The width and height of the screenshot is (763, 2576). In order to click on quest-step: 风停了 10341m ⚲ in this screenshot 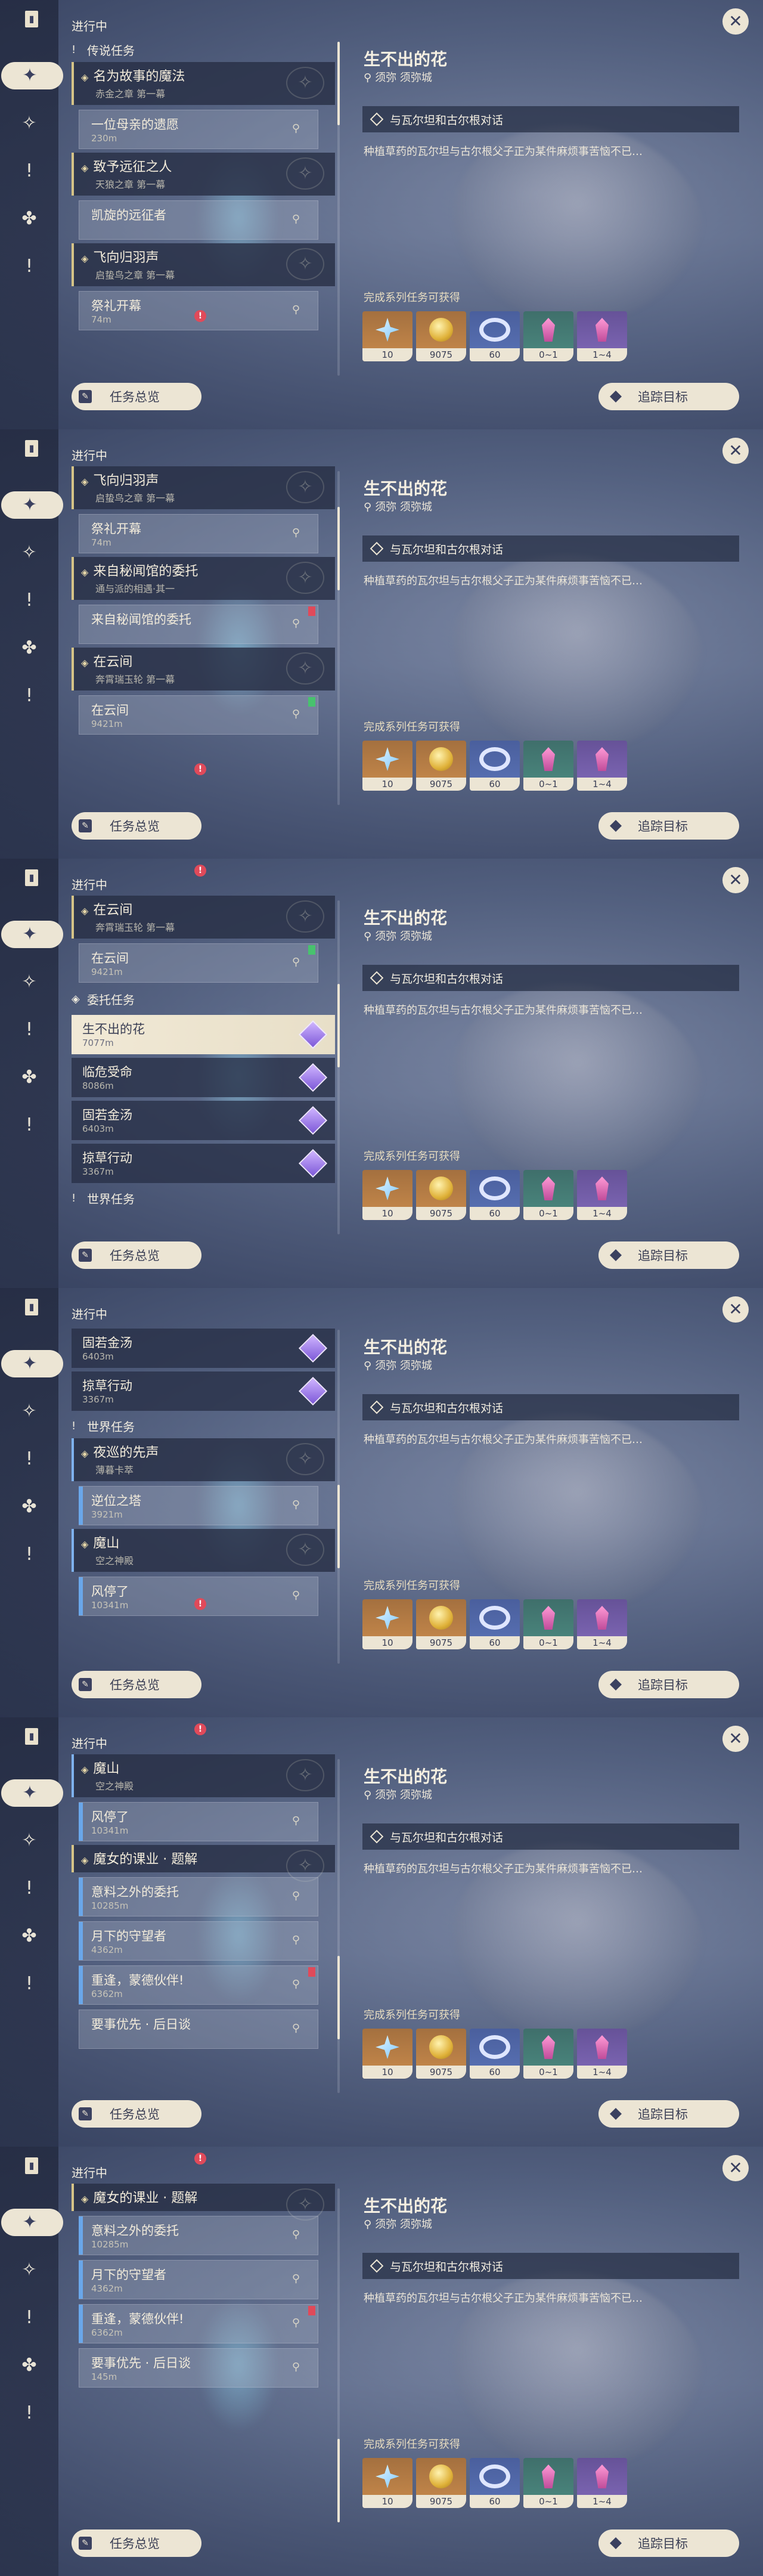, I will do `click(198, 1596)`.